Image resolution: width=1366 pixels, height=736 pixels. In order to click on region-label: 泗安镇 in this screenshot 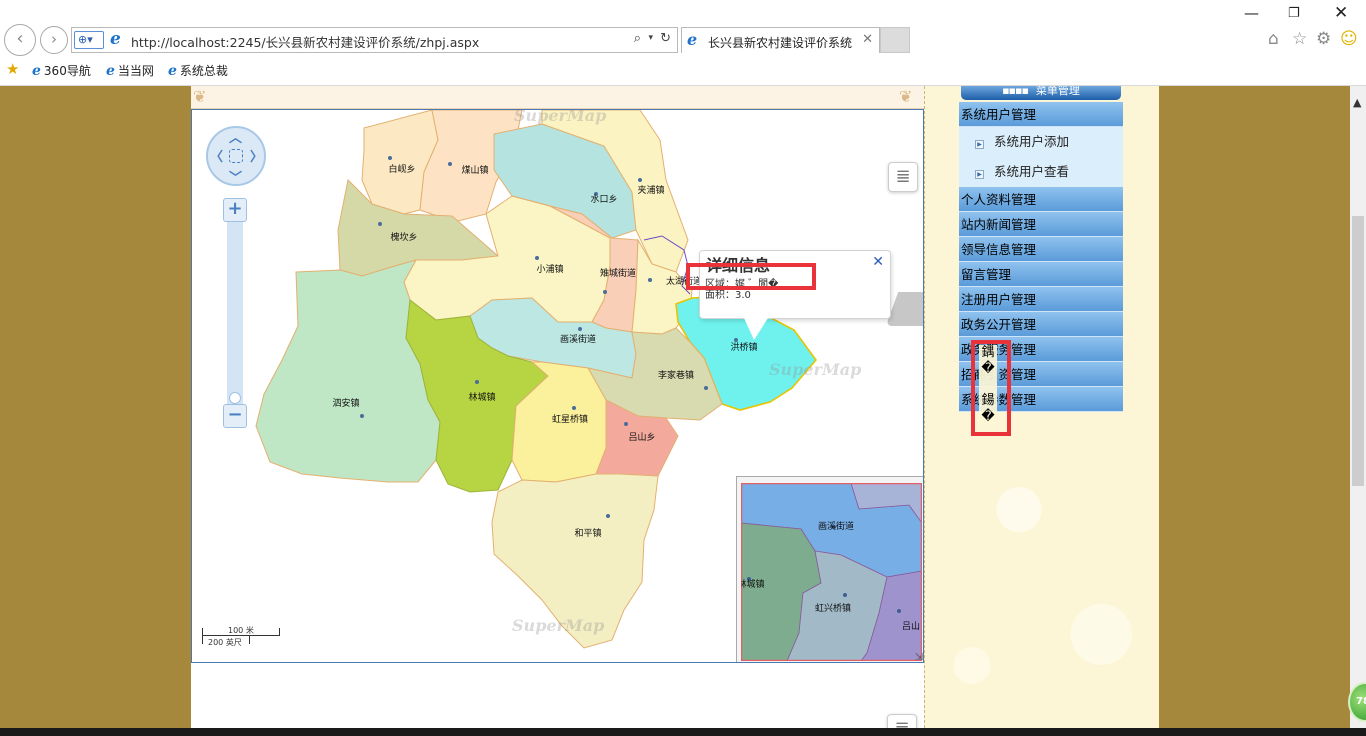, I will do `click(345, 403)`.